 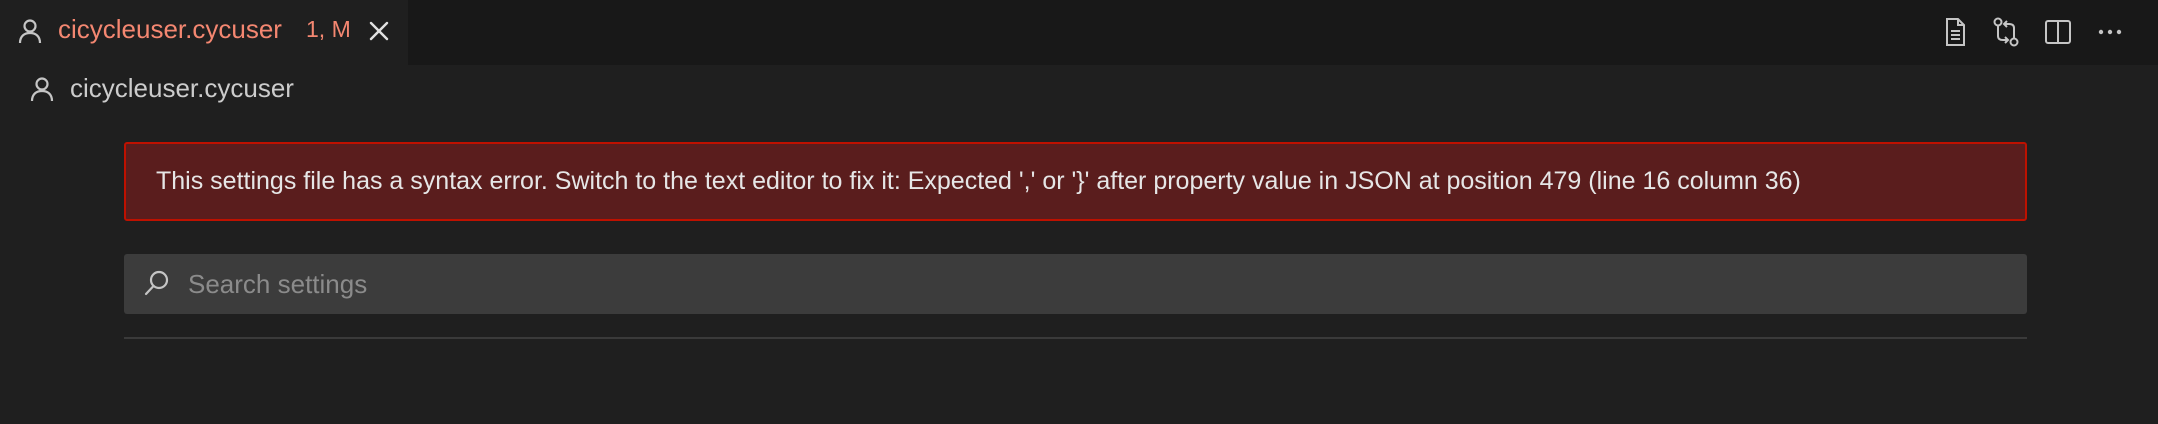 I want to click on git-compare-icon, so click(x=2006, y=32).